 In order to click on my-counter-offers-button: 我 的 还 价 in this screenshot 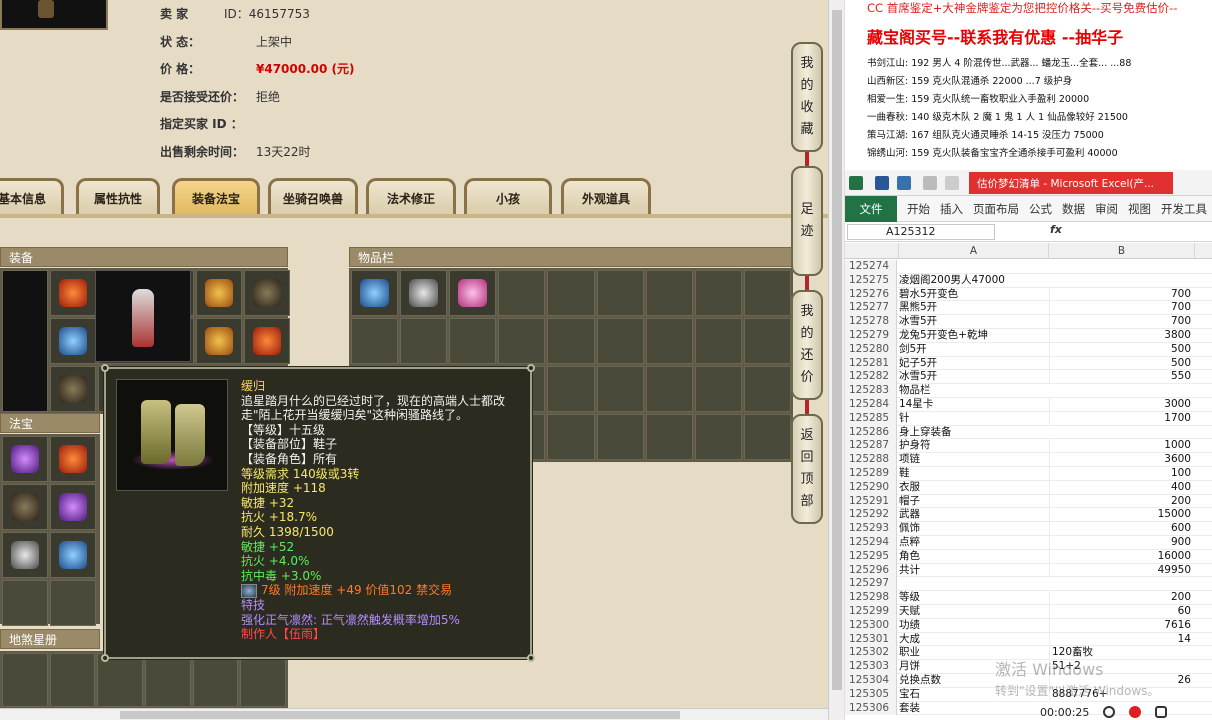, I will do `click(807, 345)`.